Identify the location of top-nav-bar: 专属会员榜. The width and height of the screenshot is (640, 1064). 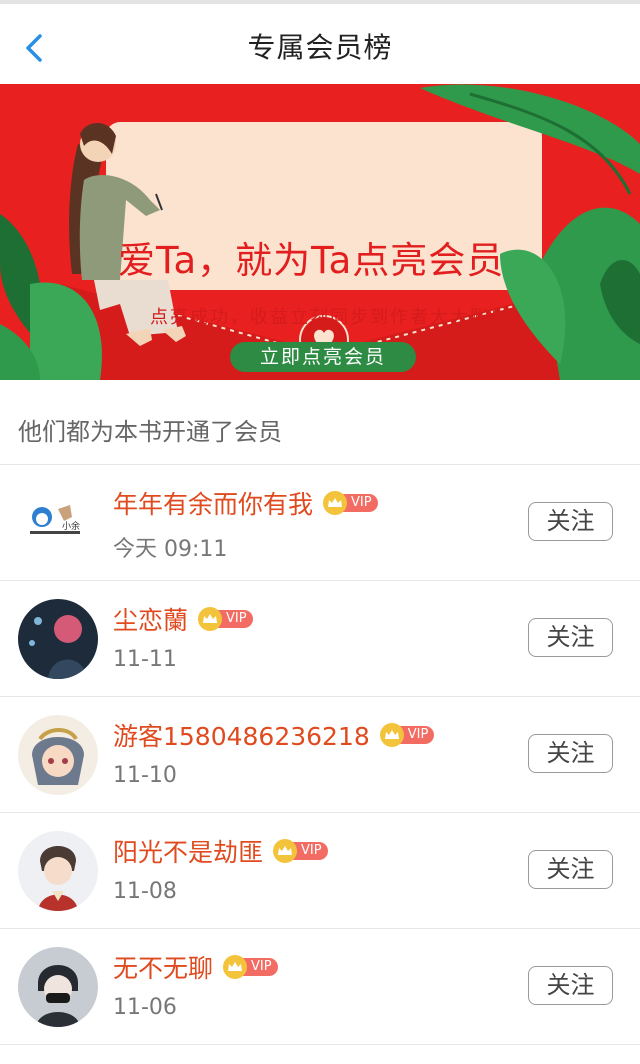
(320, 42).